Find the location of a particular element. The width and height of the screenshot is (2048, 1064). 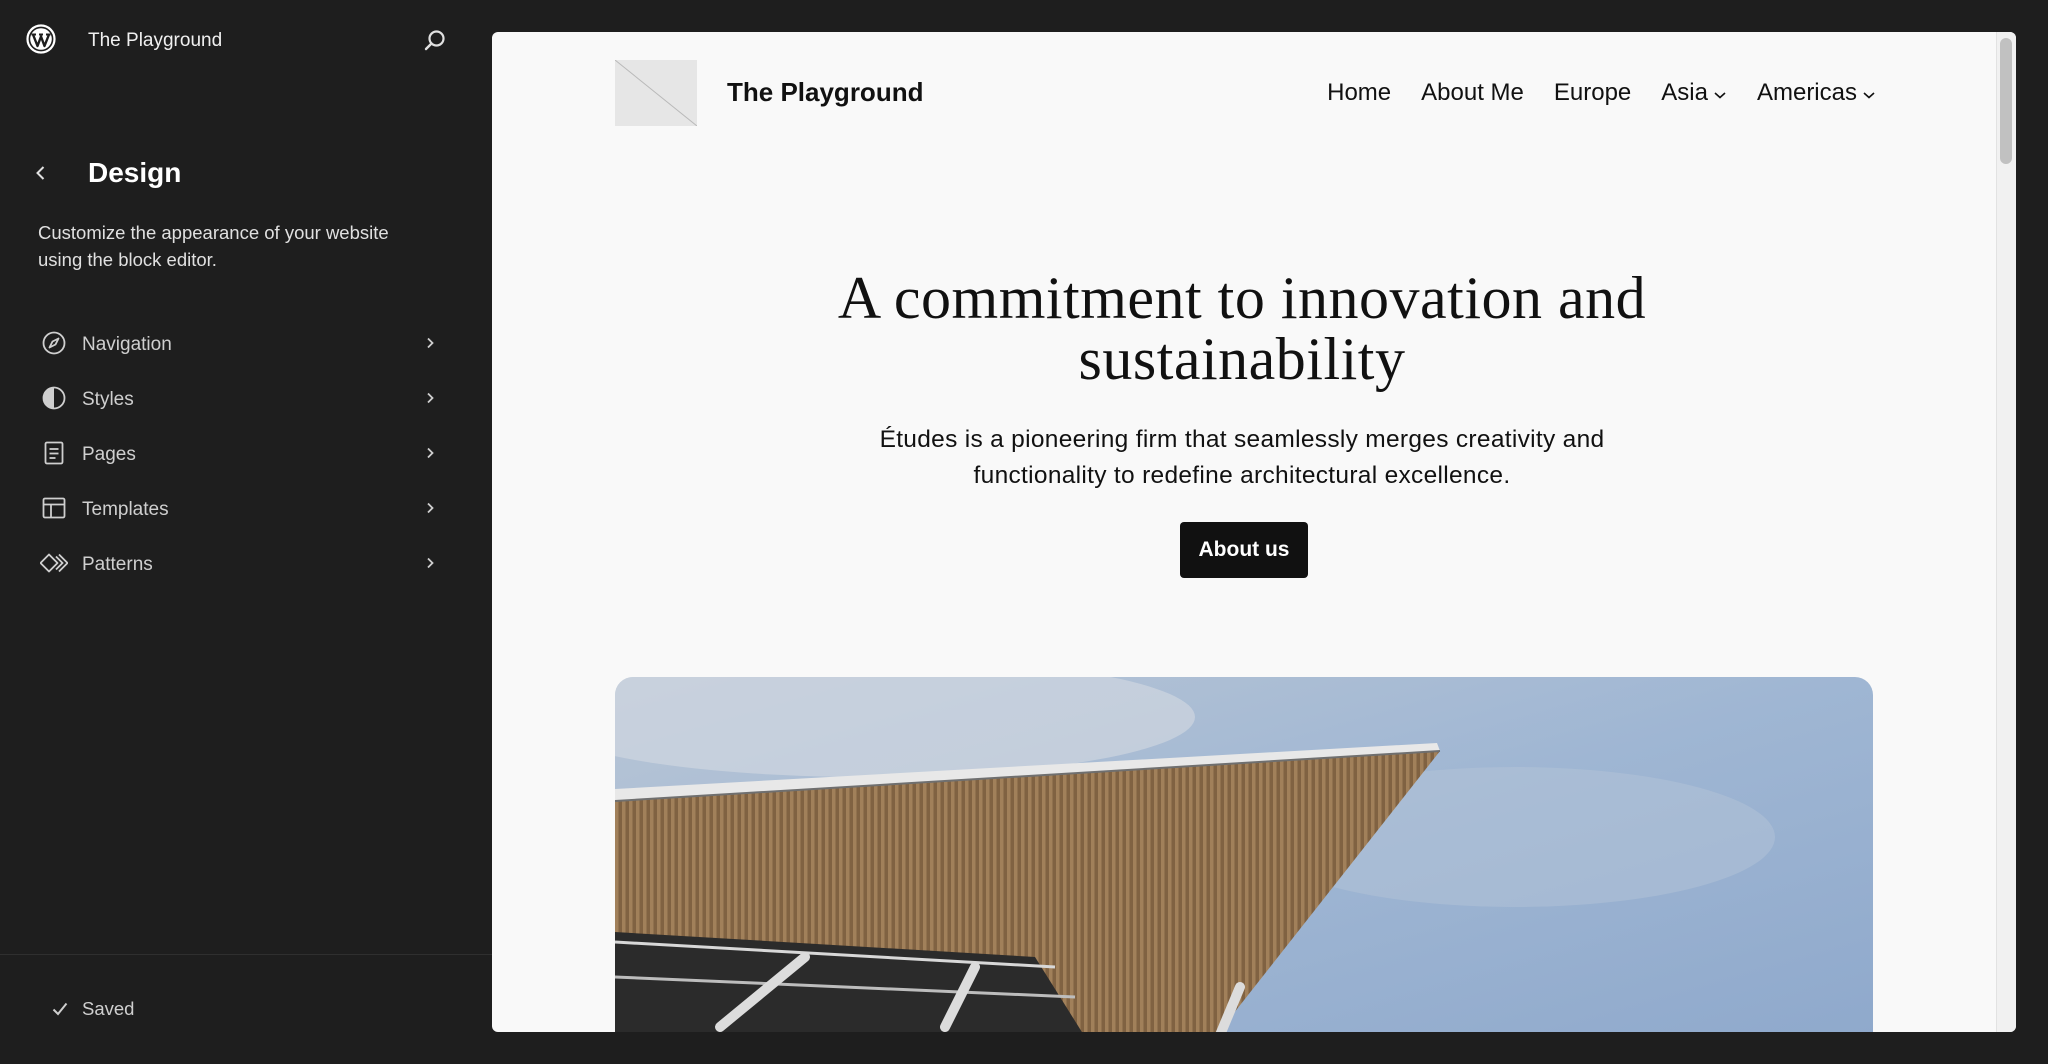

back-button is located at coordinates (41, 173).